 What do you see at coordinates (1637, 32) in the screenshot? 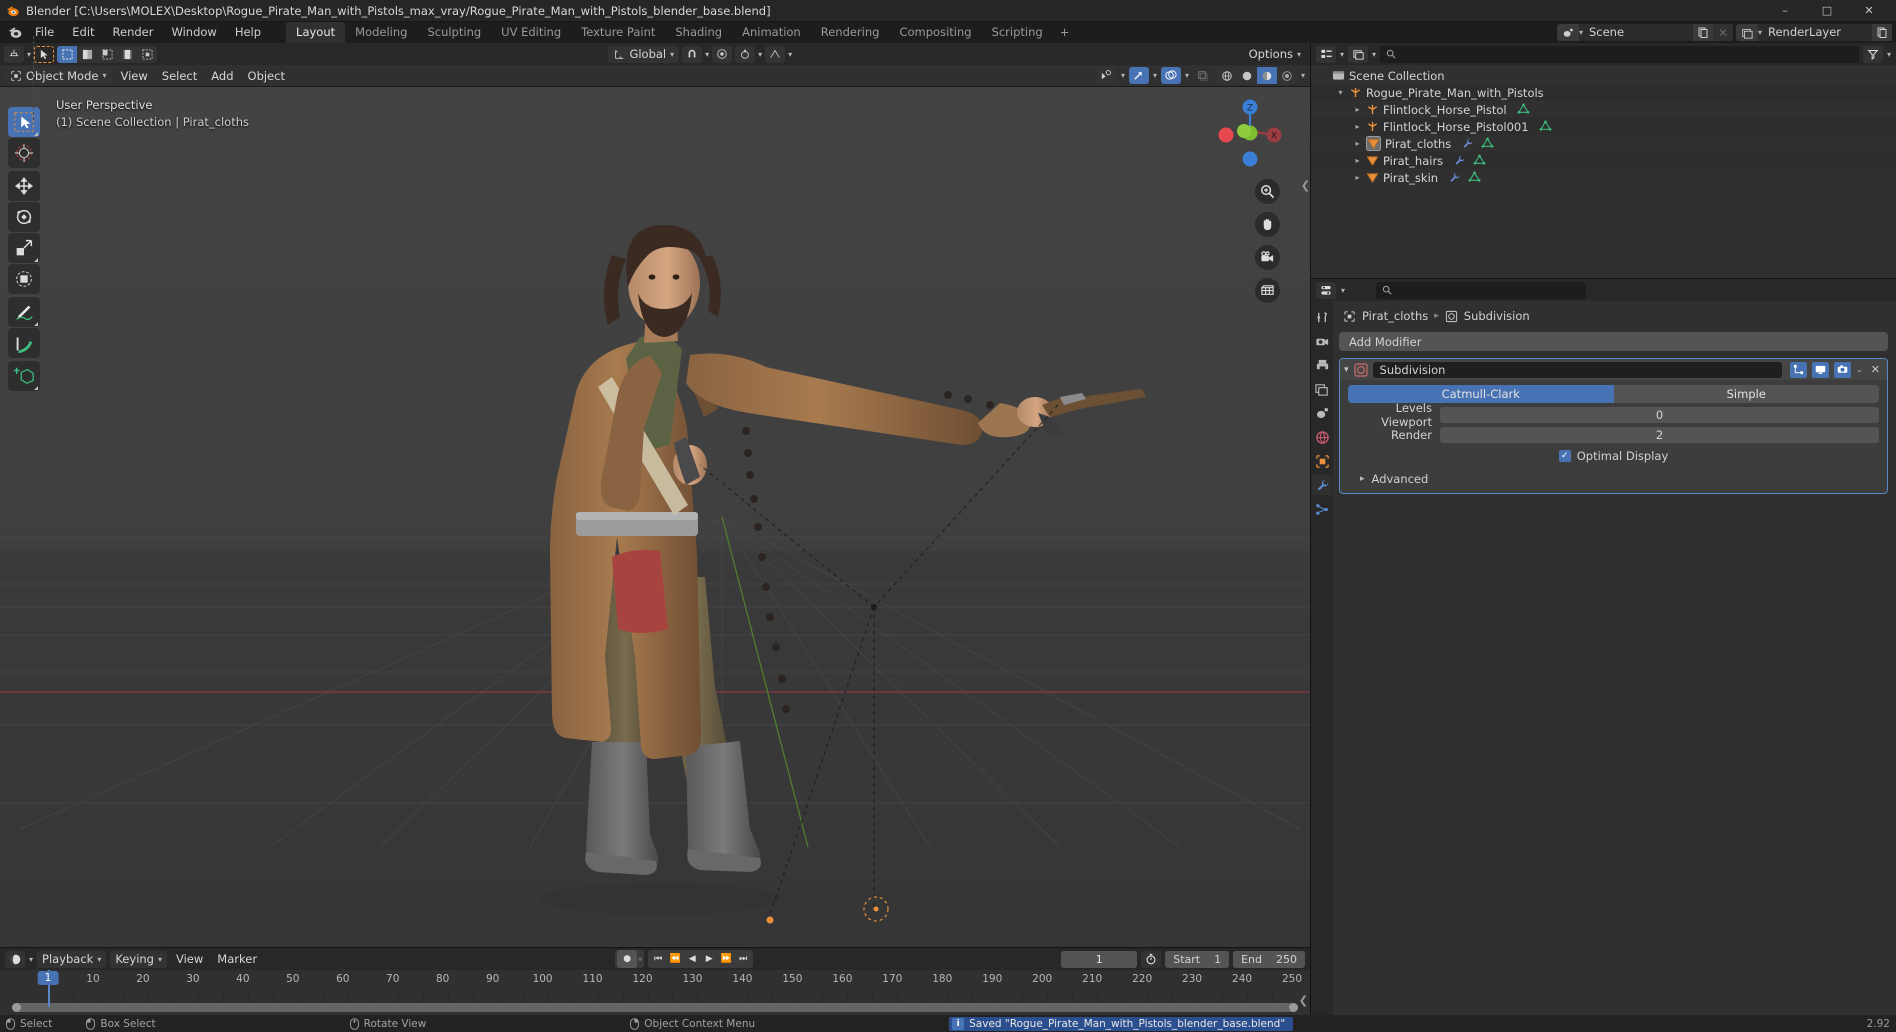
I see `scene-name: Scene` at bounding box center [1637, 32].